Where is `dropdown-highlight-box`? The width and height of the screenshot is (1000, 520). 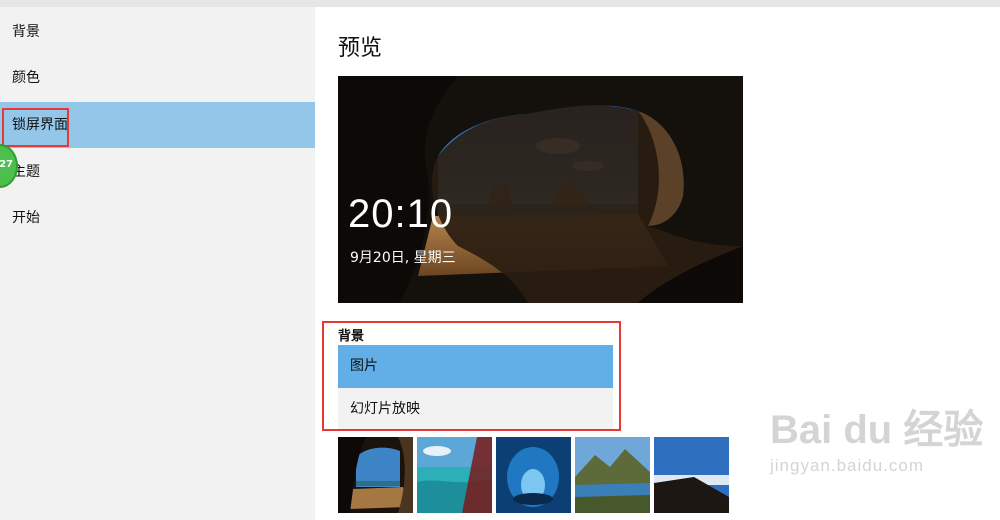
dropdown-highlight-box is located at coordinates (471, 376).